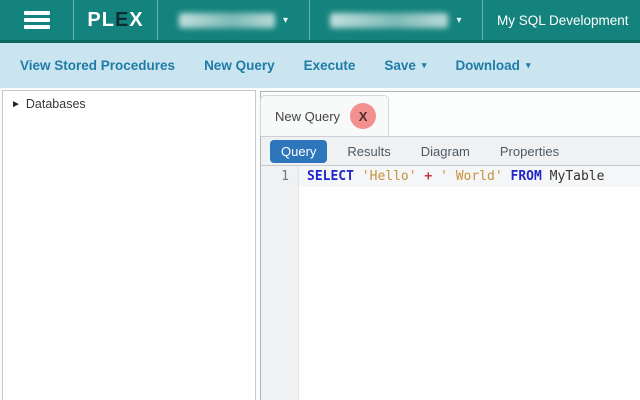 The image size is (640, 400). What do you see at coordinates (529, 151) in the screenshot?
I see `subtab-properties: Properties` at bounding box center [529, 151].